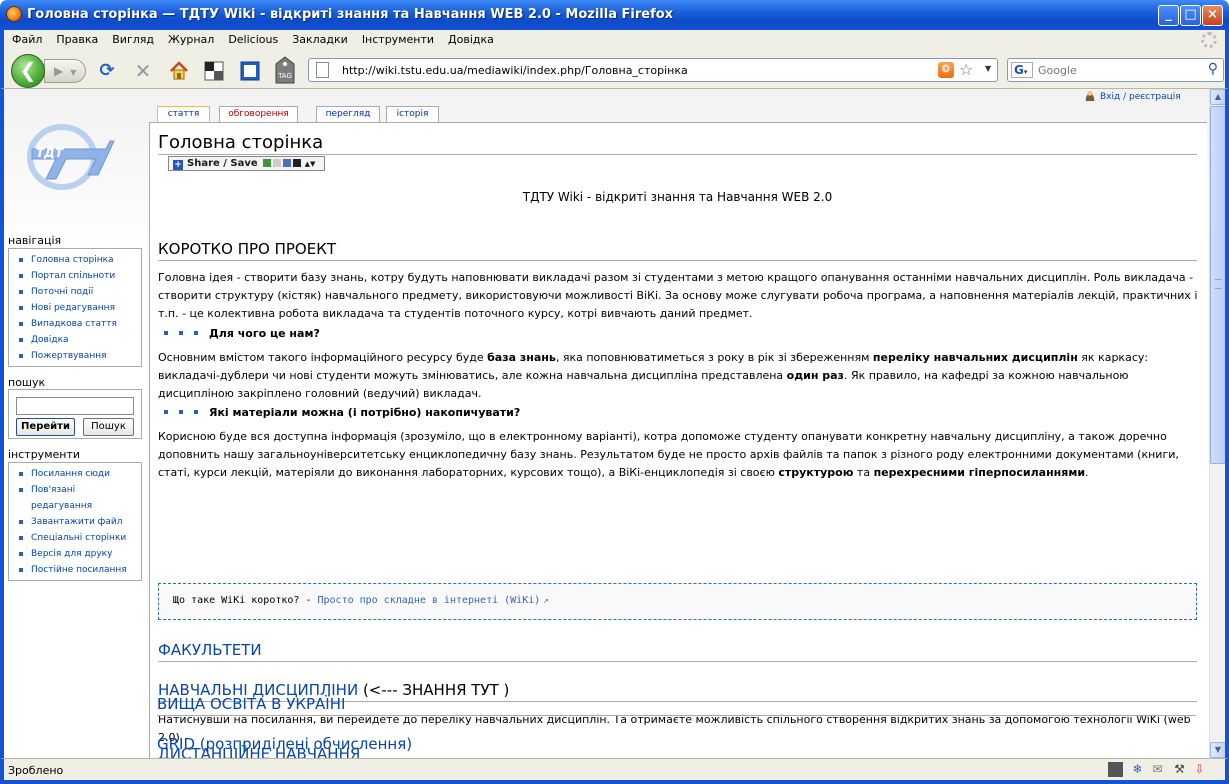  Describe the element at coordinates (1179, 769) in the screenshot. I see `status-tool-icon: ⚒` at that location.